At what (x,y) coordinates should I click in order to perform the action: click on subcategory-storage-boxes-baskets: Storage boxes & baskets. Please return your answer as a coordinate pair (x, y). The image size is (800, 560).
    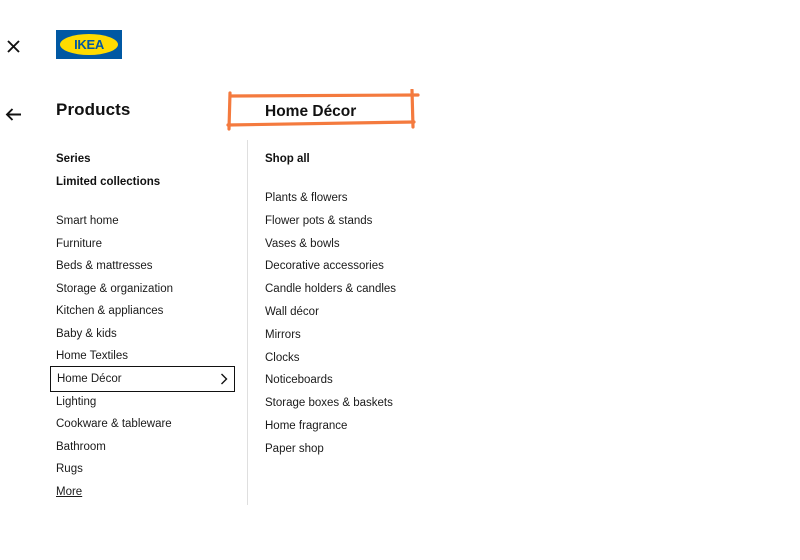
    Looking at the image, I should click on (365, 403).